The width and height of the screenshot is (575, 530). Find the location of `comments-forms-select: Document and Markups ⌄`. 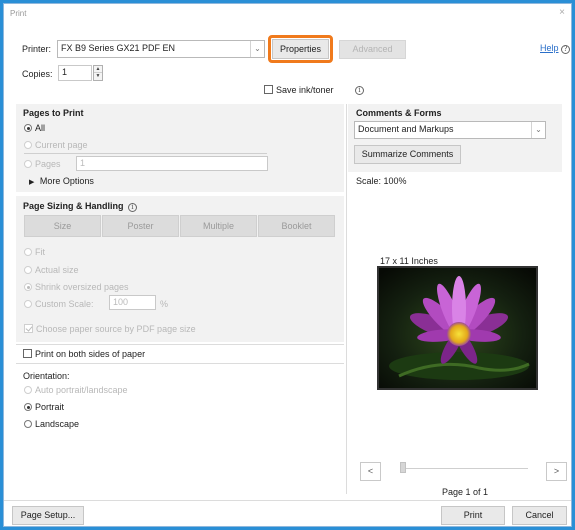

comments-forms-select: Document and Markups ⌄ is located at coordinates (450, 130).